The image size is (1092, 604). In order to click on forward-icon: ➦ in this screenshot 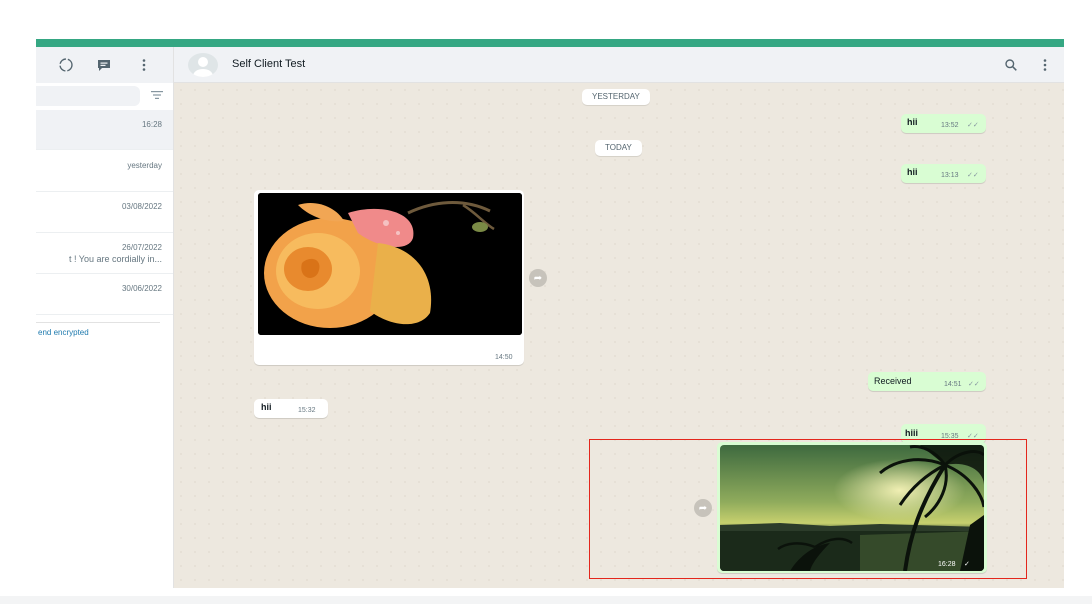, I will do `click(538, 278)`.